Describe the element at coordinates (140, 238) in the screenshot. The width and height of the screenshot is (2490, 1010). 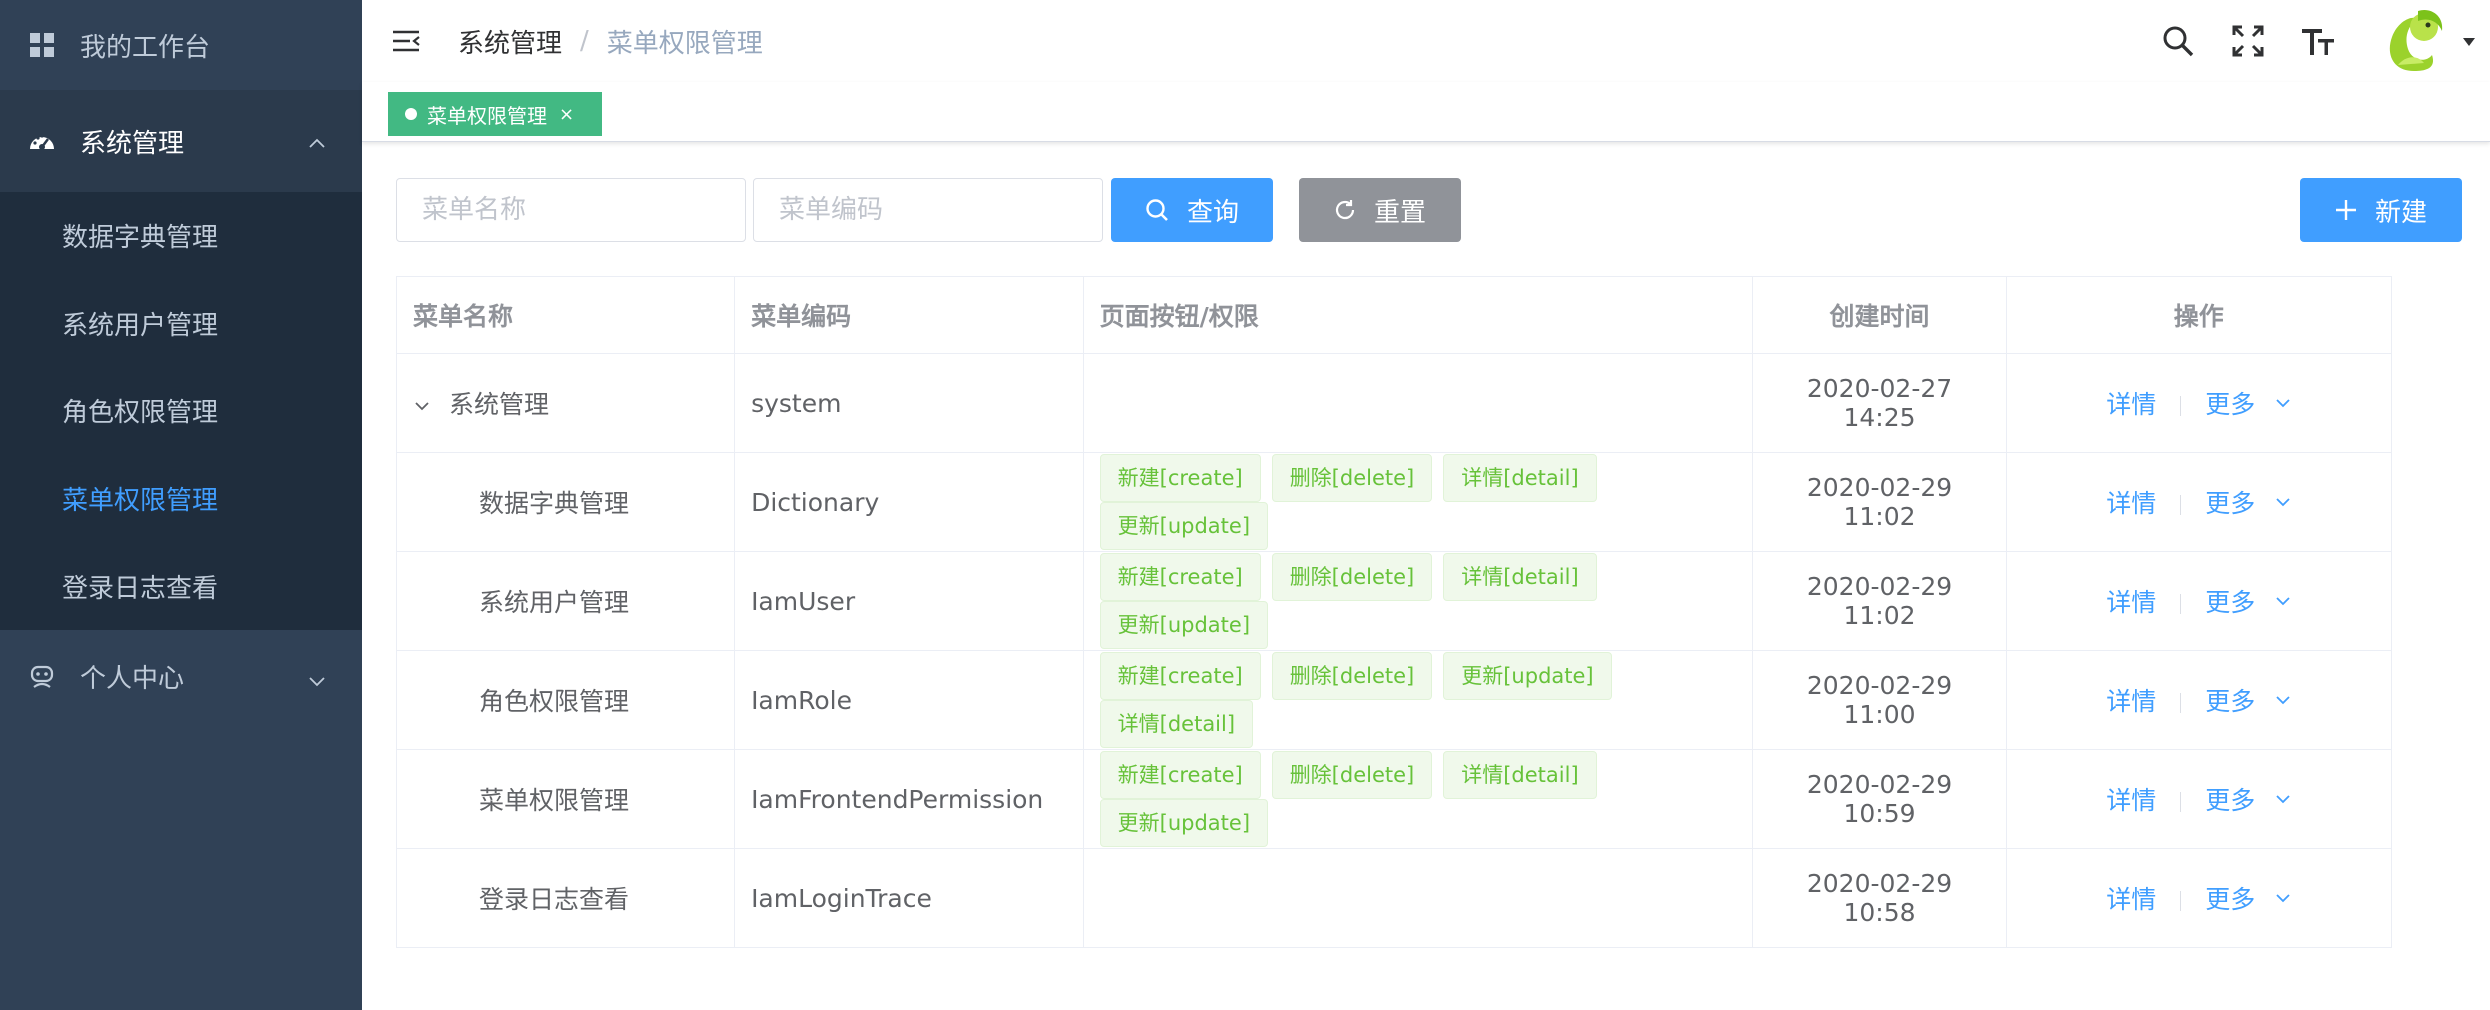
I see `sidebar-item-label: 数据字典管理` at that location.